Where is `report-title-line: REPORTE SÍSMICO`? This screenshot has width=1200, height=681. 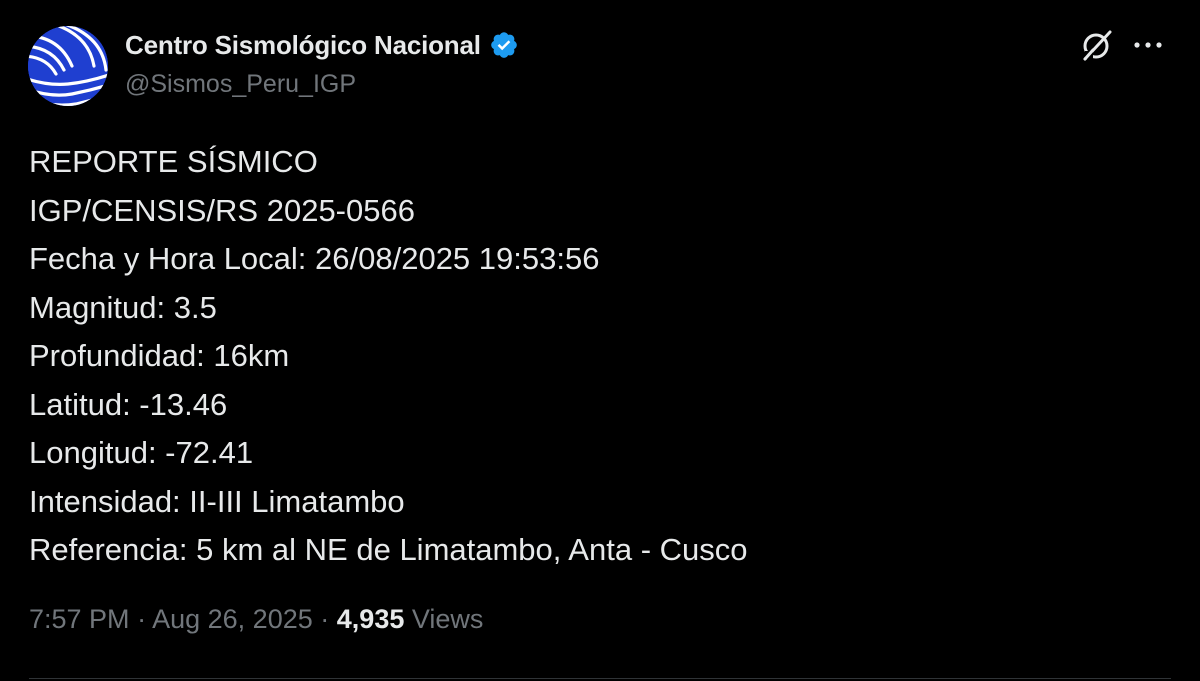
report-title-line: REPORTE SÍSMICO is located at coordinates (173, 161).